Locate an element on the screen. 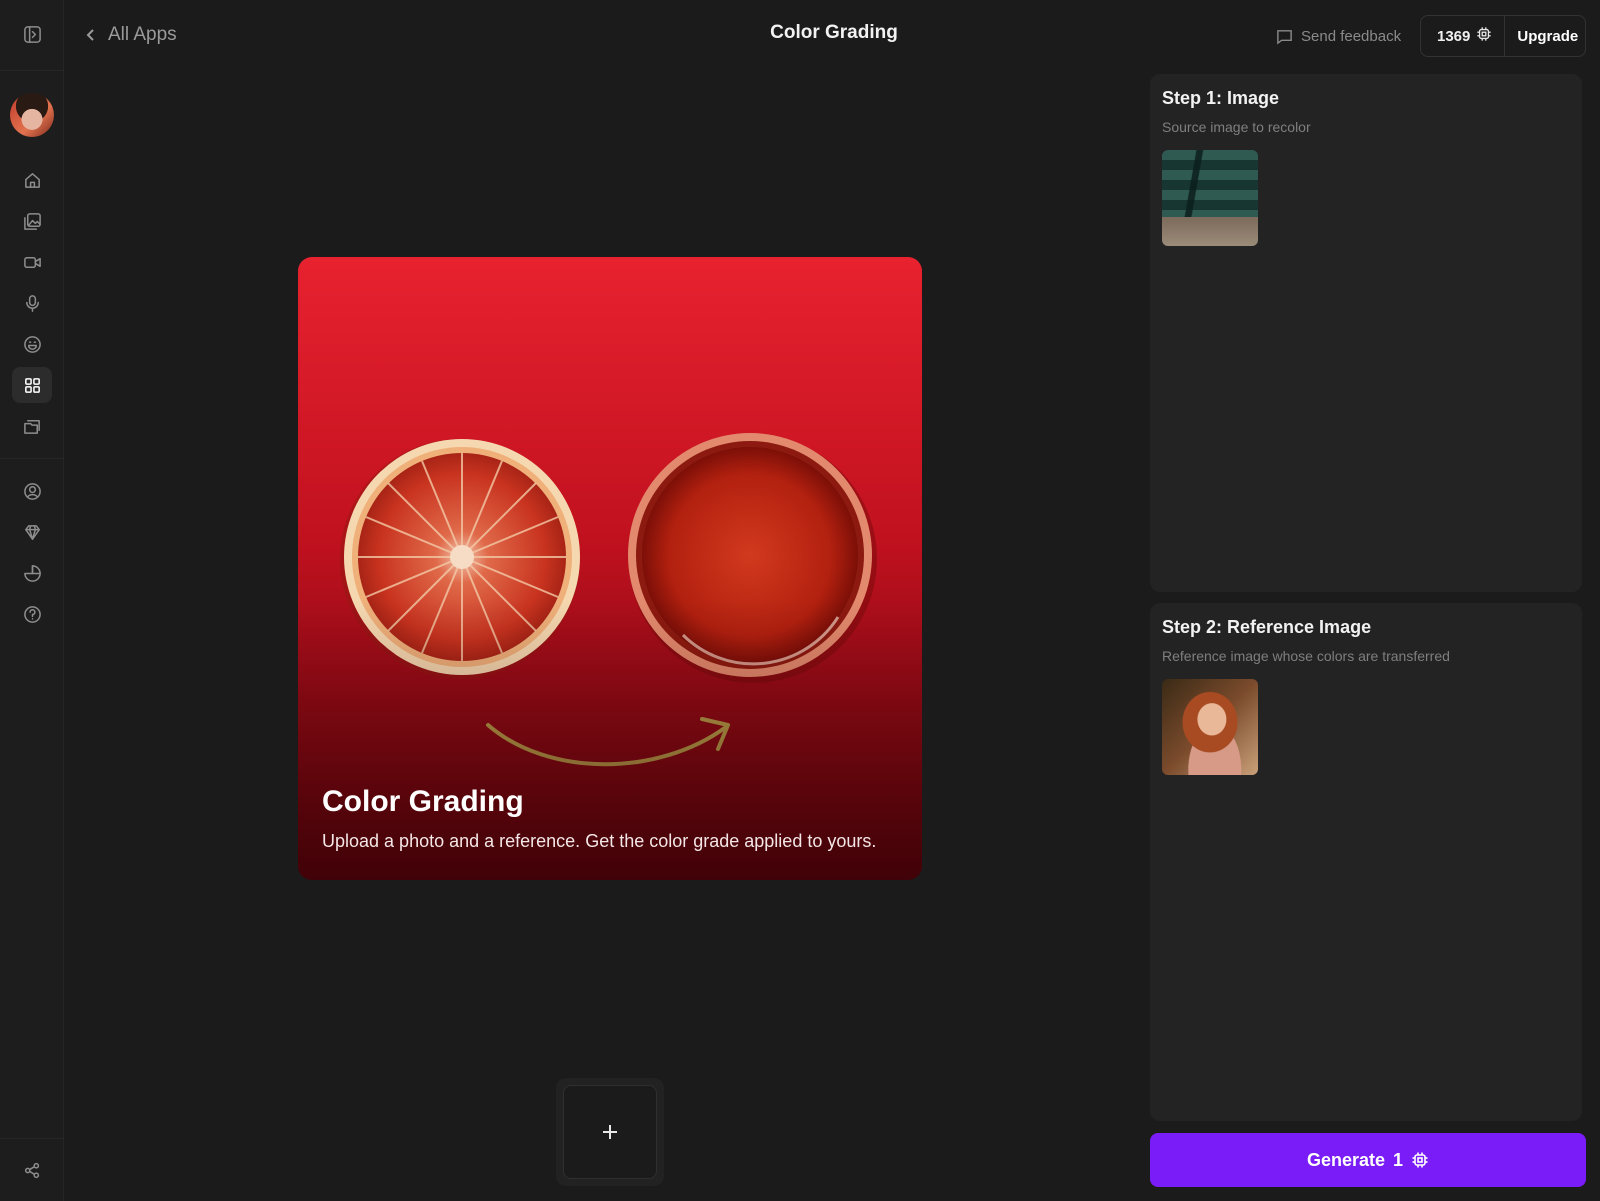  message-icon is located at coordinates (1284, 37).